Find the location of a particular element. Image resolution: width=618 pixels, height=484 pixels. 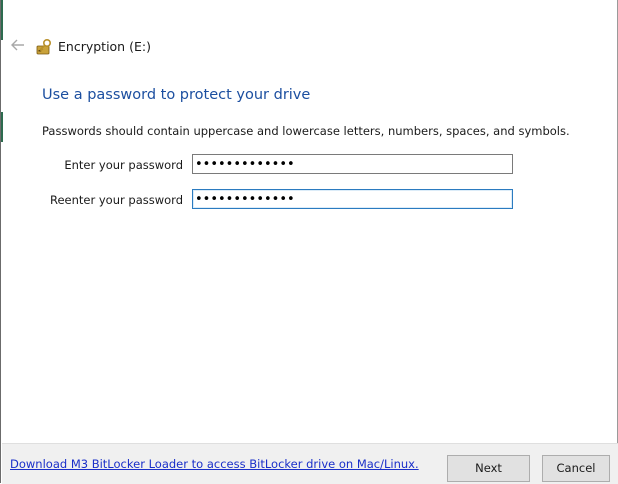

reenter-password-field is located at coordinates (352, 199).